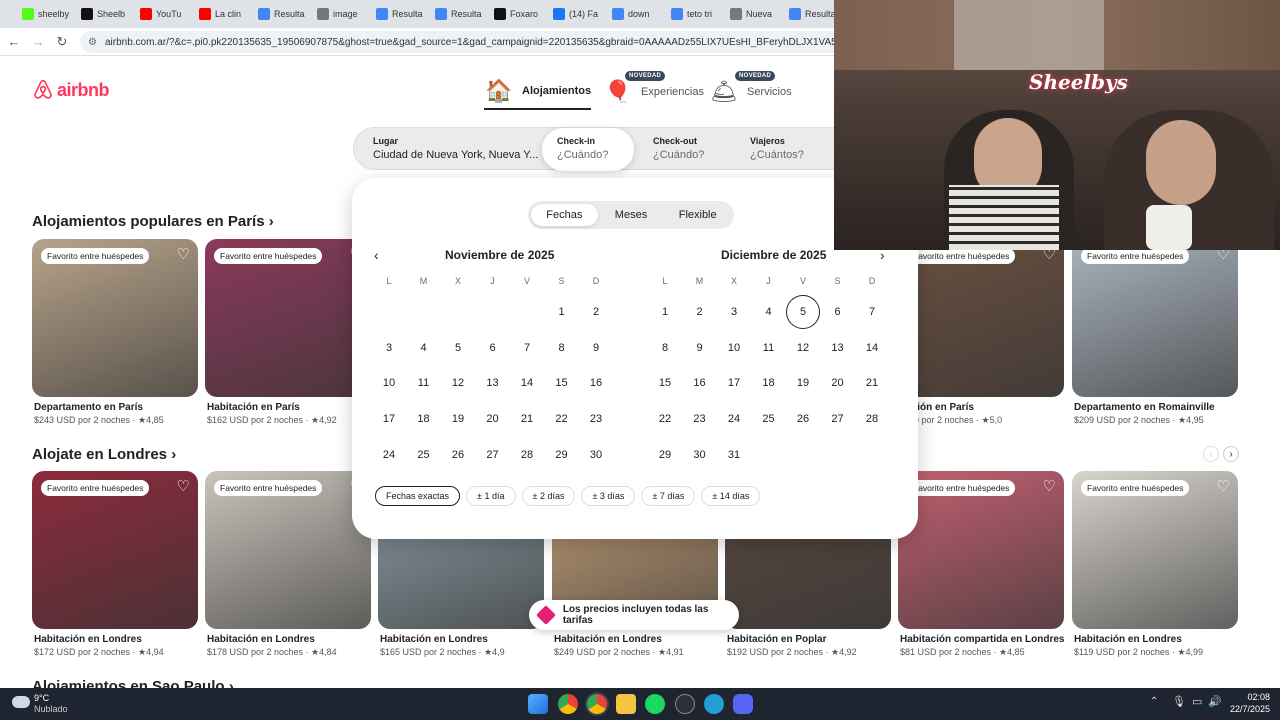 This screenshot has width=1280, height=720. What do you see at coordinates (777, 149) in the screenshot?
I see `search-viajeros-field: Viajeros ¿Cuántos?` at bounding box center [777, 149].